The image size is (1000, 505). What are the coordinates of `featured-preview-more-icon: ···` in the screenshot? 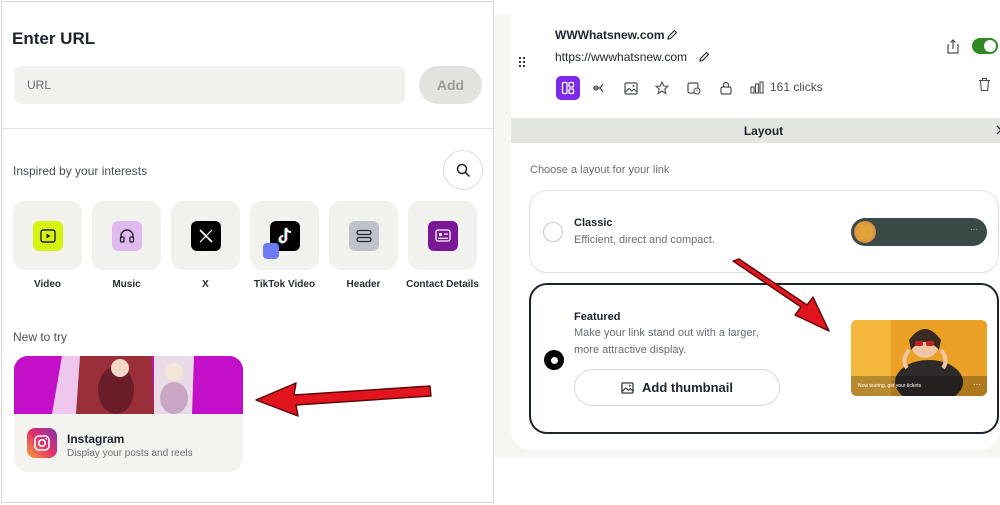 It's located at (977, 384).